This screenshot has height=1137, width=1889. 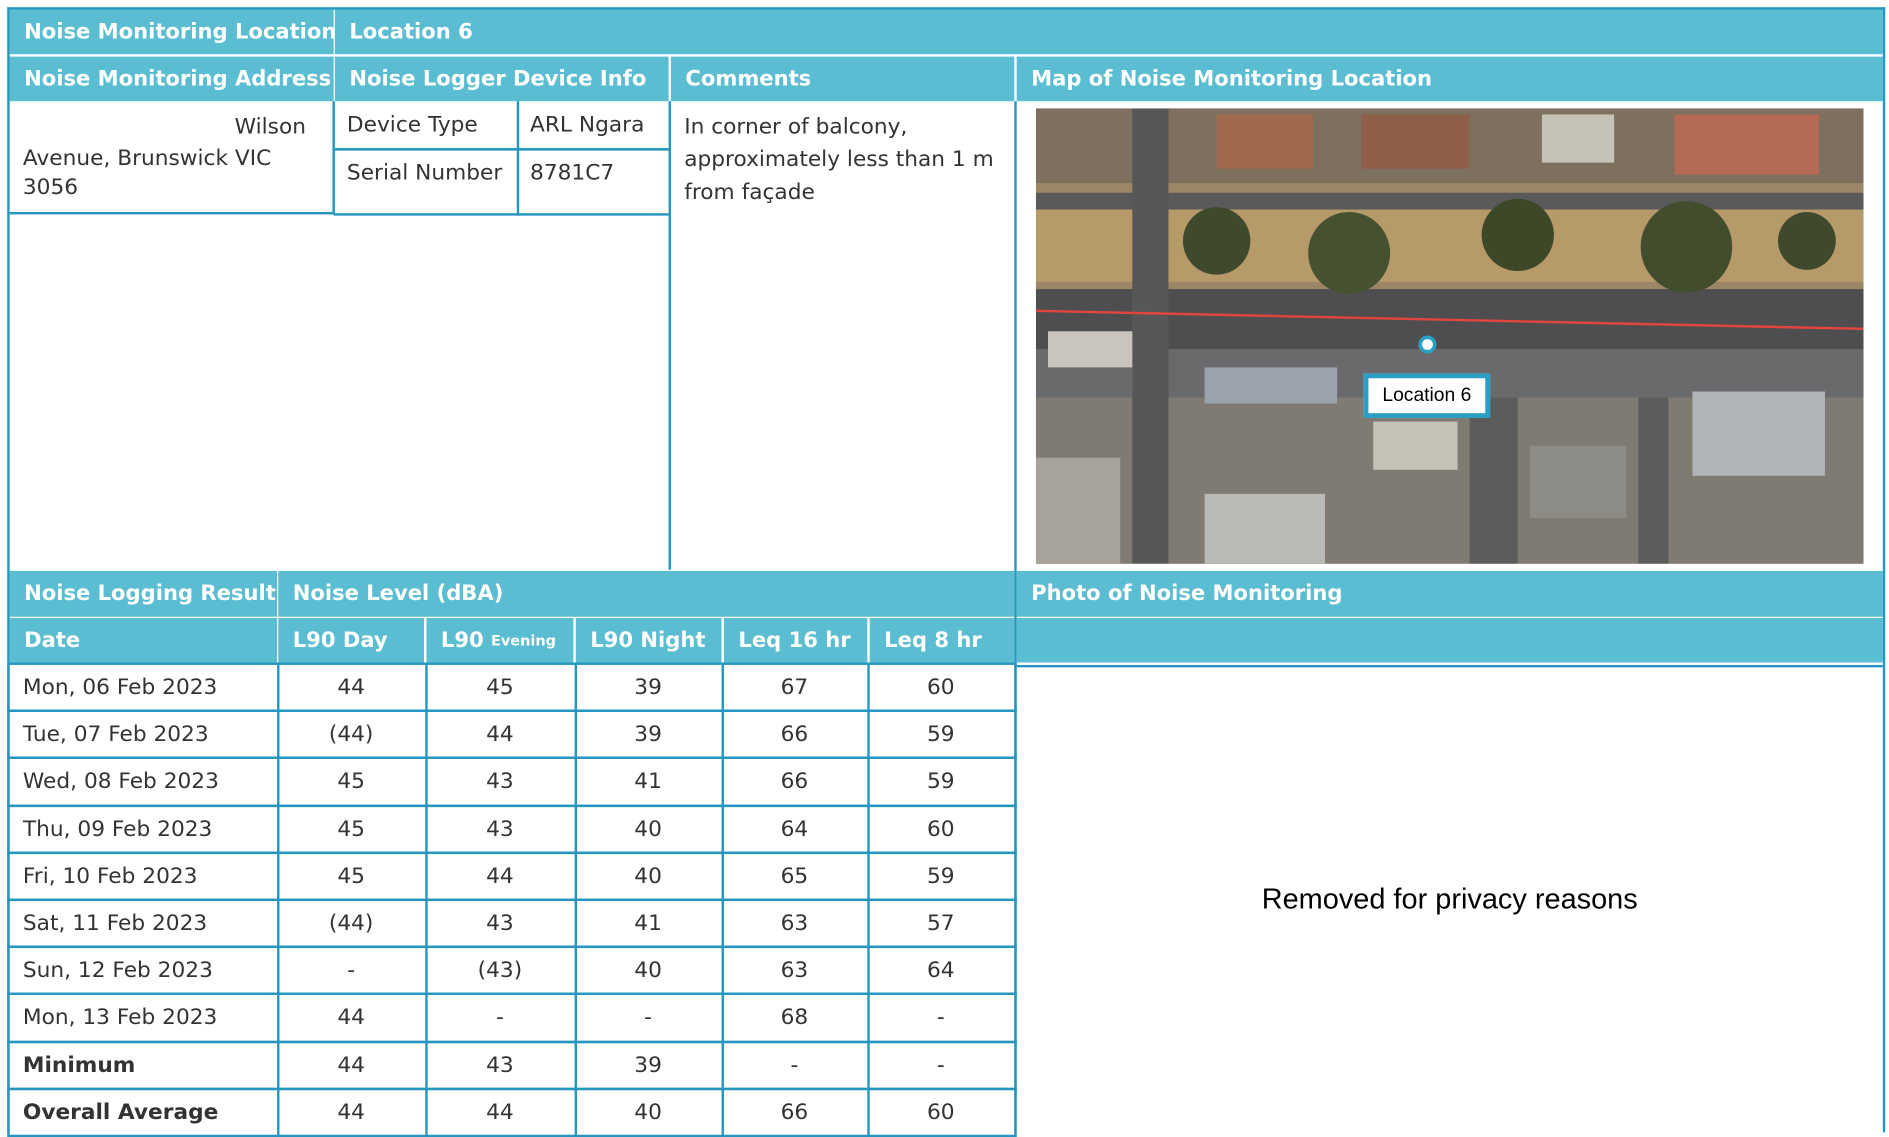 What do you see at coordinates (1108, 32) in the screenshot?
I see `location-value: Location 6` at bounding box center [1108, 32].